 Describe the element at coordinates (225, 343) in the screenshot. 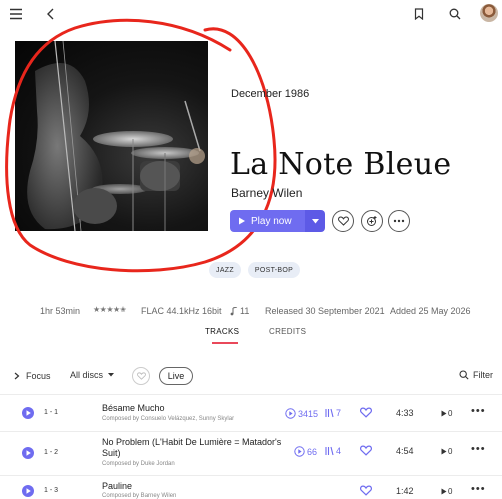

I see `active-tab-indicator` at that location.